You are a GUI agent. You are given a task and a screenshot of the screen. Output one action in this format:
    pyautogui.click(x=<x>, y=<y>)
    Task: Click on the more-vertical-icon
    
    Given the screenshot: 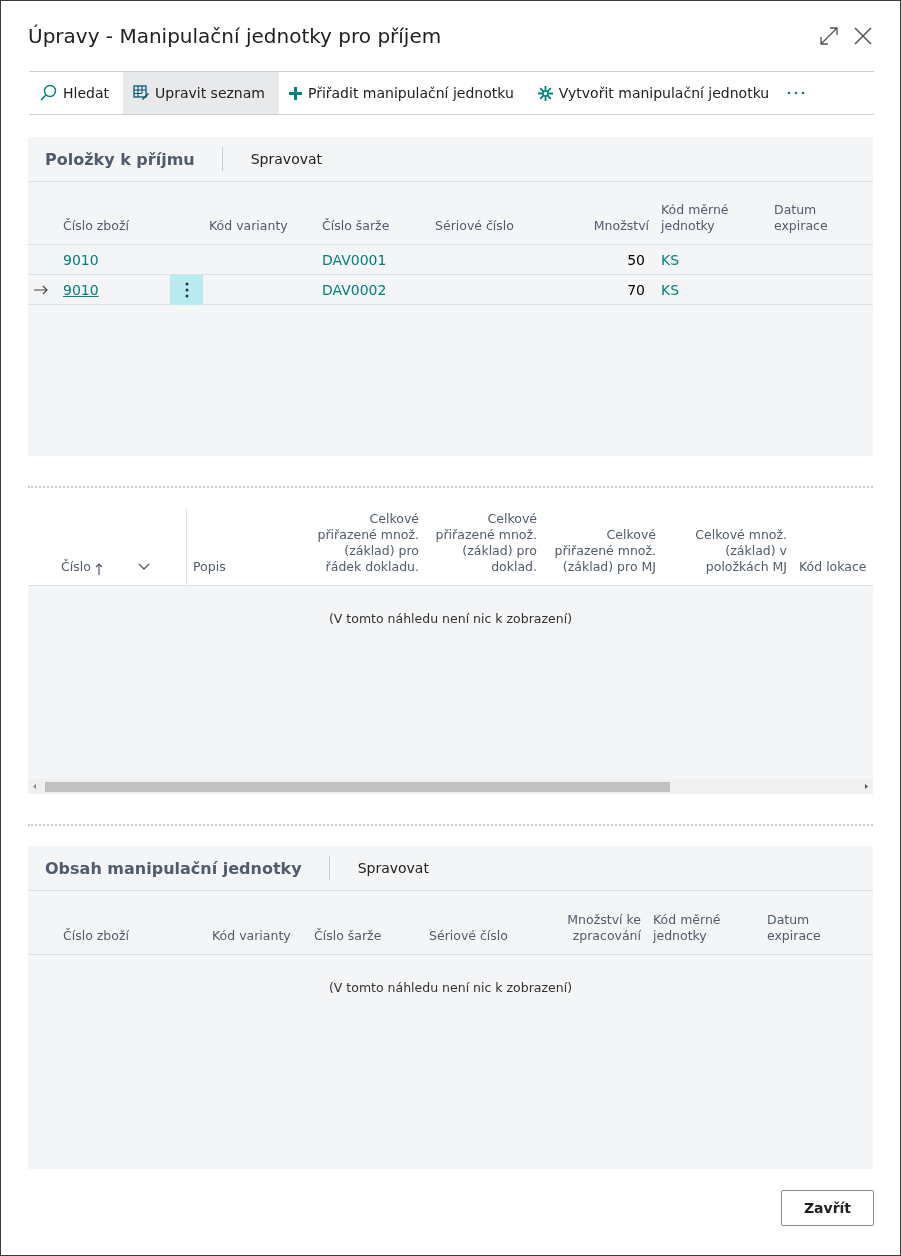 What is the action you would take?
    pyautogui.click(x=186, y=289)
    